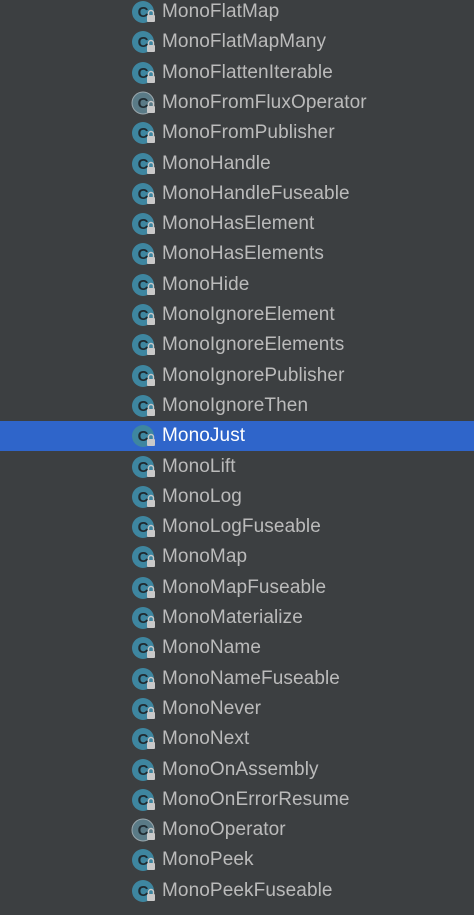 The width and height of the screenshot is (474, 915). I want to click on tree-item: C MonoMapFuseable, so click(237, 588).